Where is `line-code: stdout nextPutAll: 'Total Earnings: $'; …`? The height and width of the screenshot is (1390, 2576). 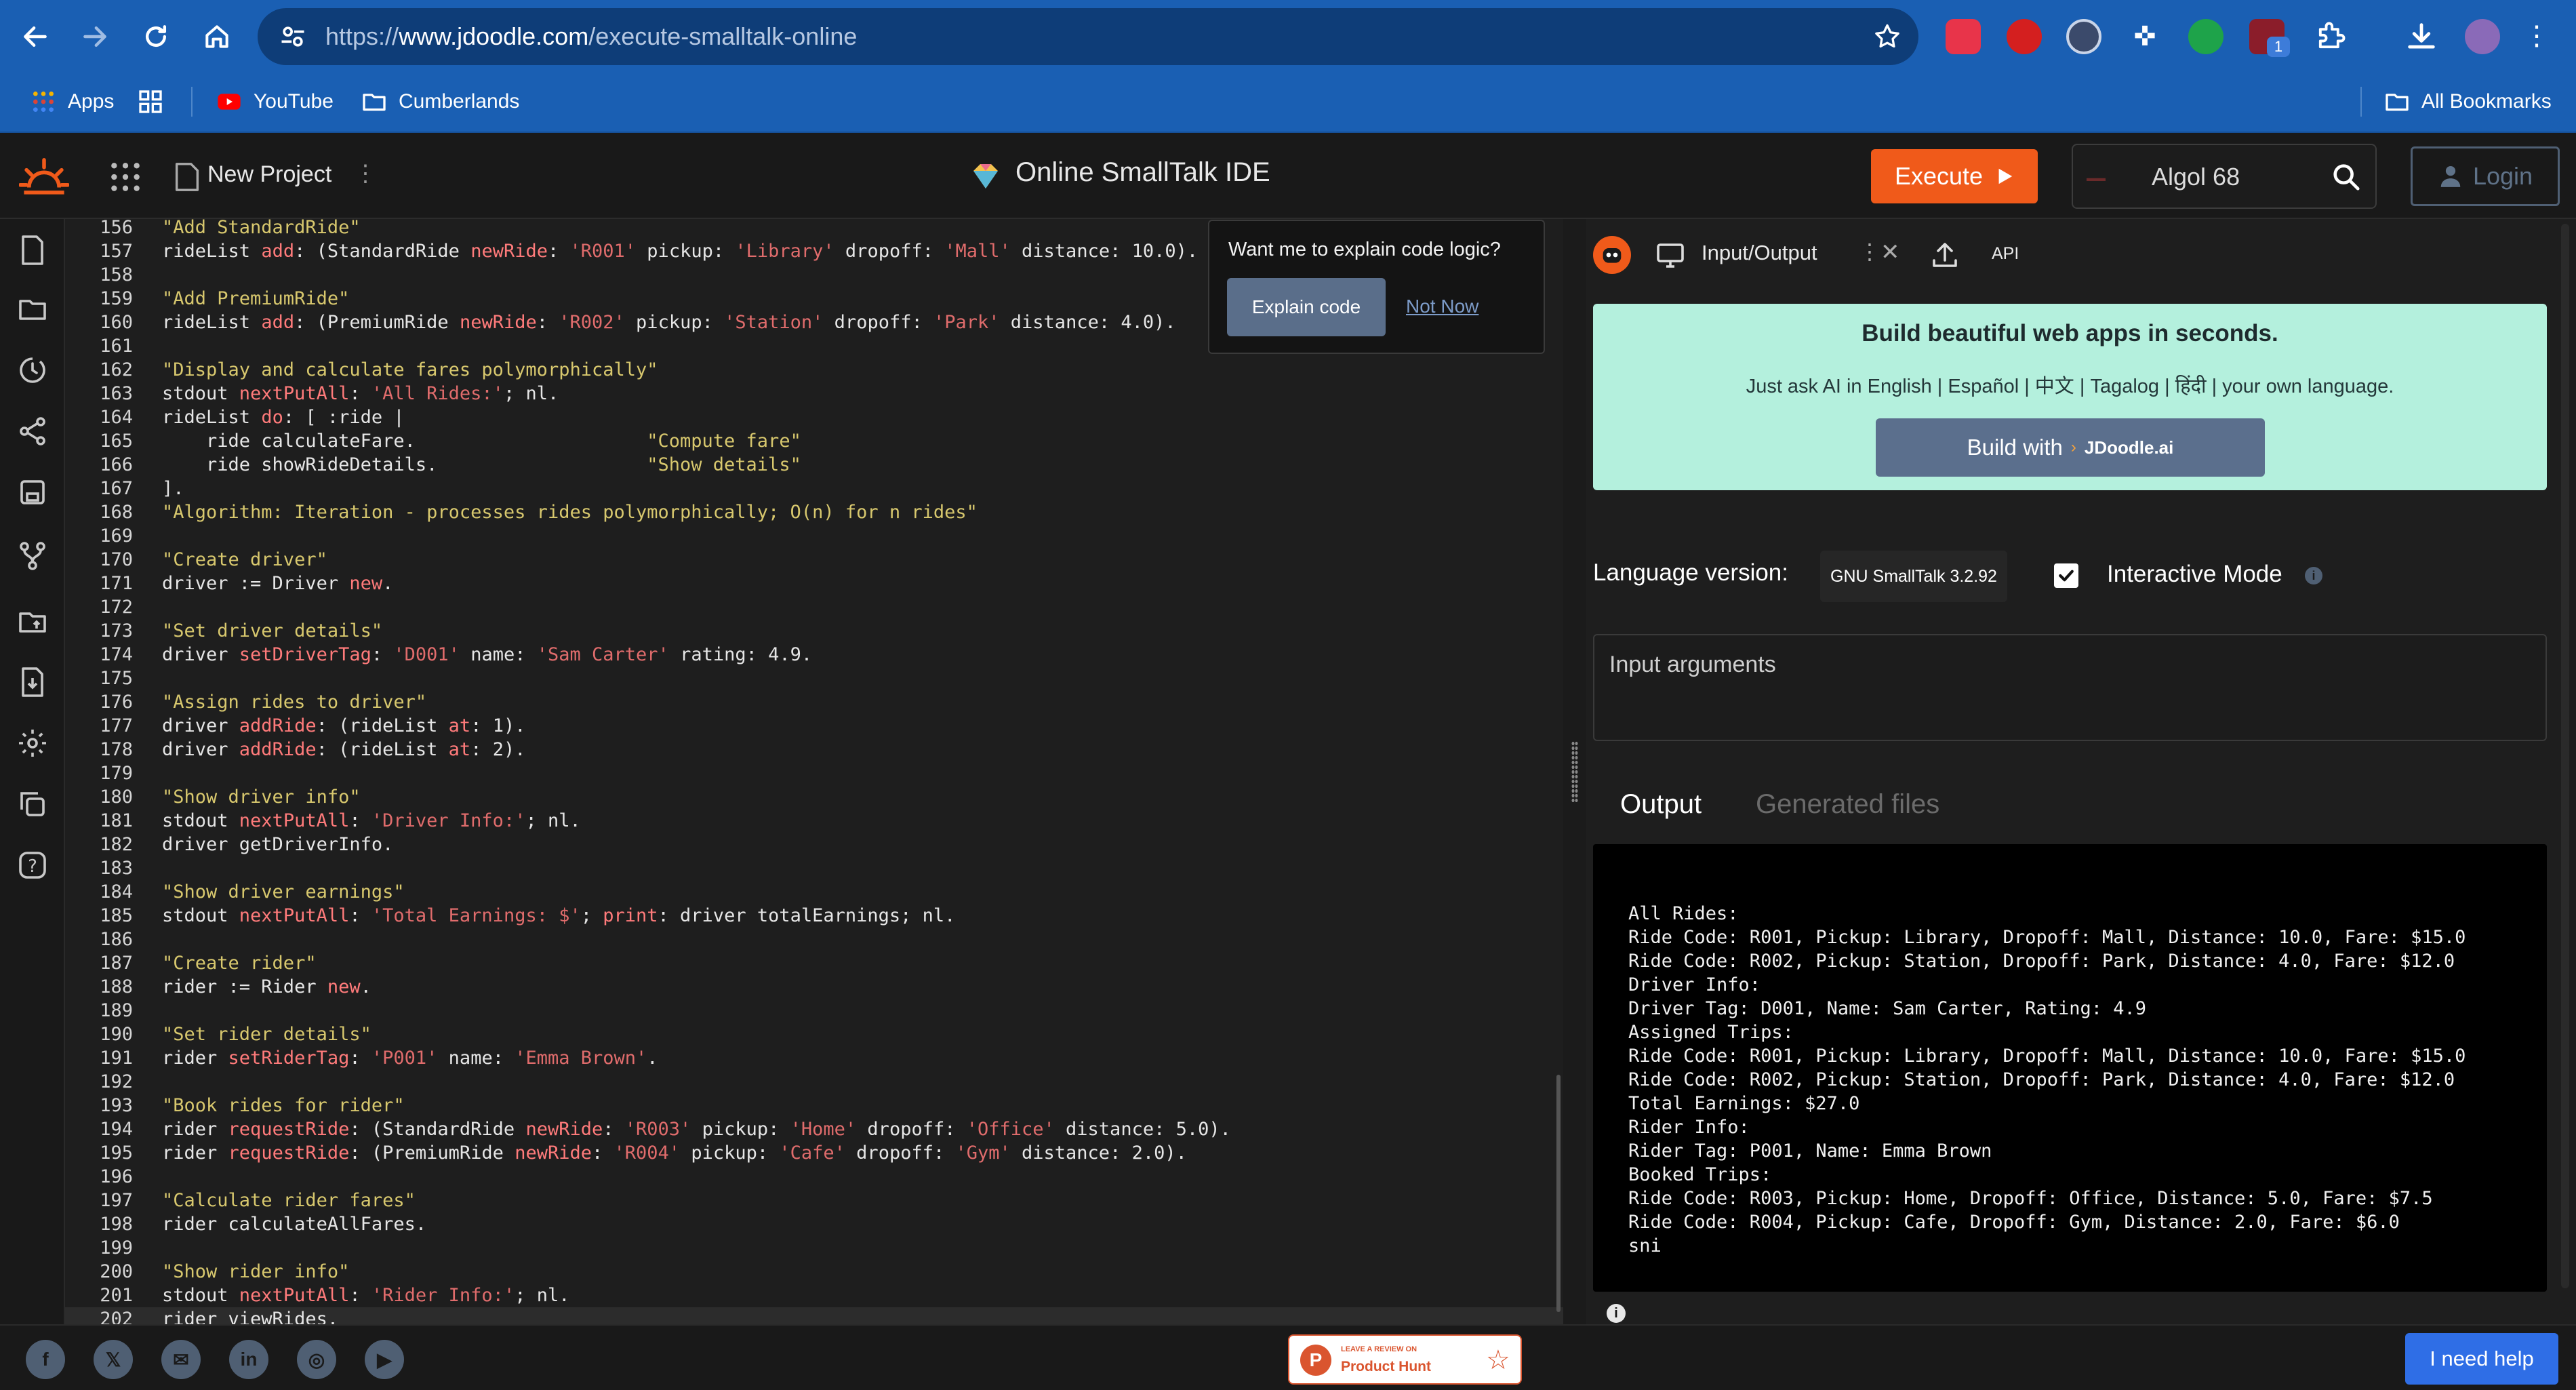
line-code: stdout nextPutAll: 'Total Earnings: $'; … is located at coordinates (558, 916).